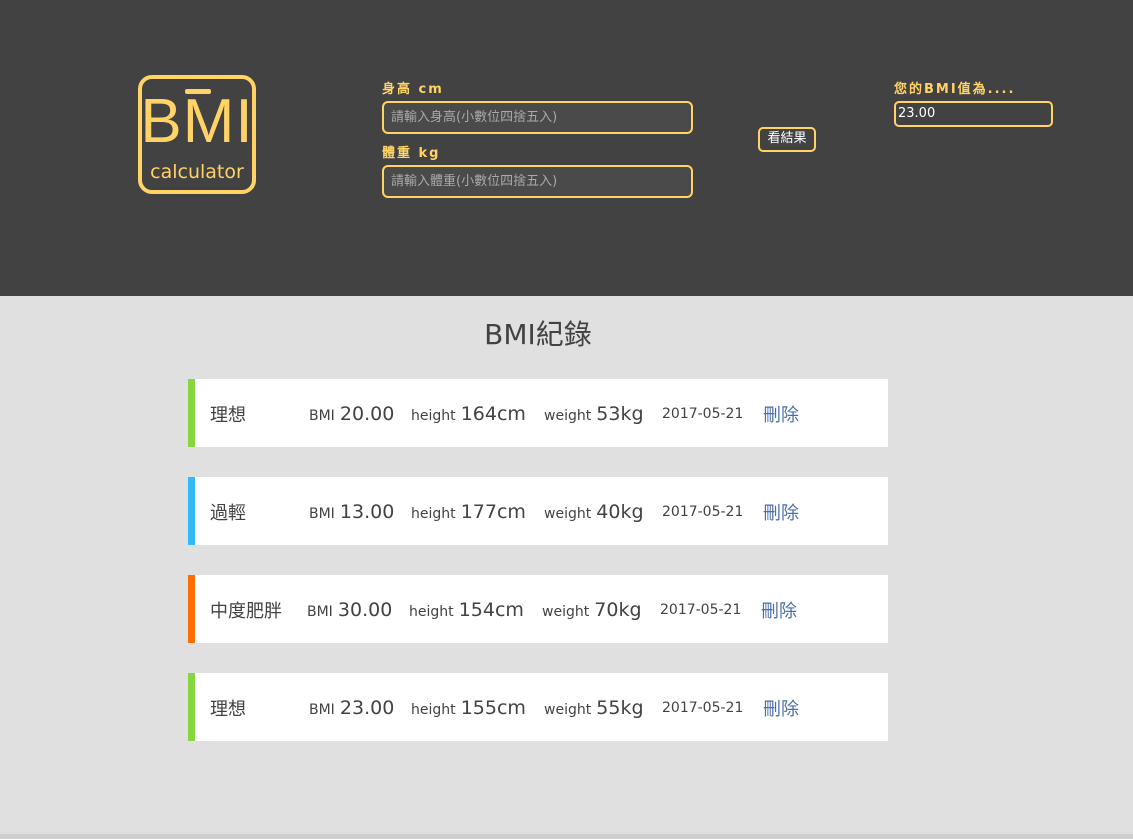 This screenshot has width=1133, height=839. Describe the element at coordinates (538, 334) in the screenshot. I see `records-title: BMI紀錄` at that location.